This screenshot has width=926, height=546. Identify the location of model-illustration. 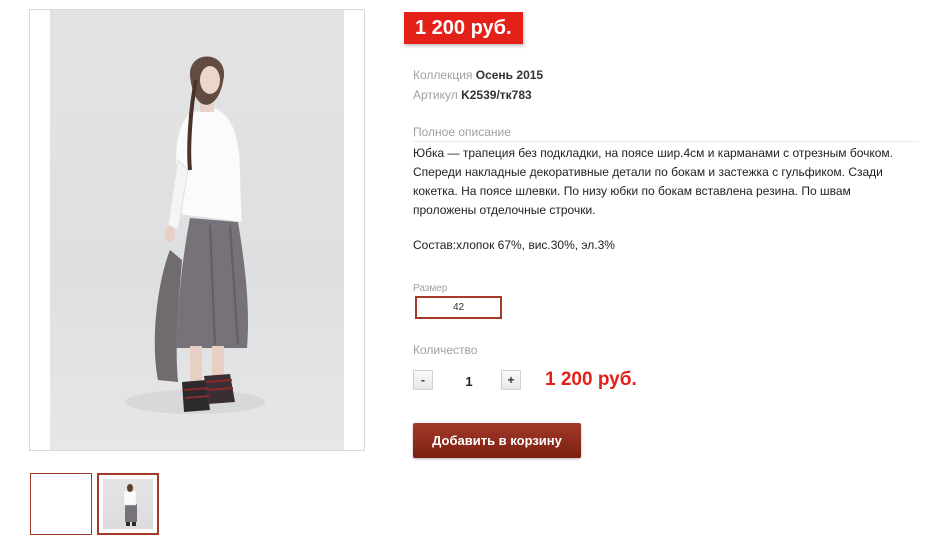
(195, 235).